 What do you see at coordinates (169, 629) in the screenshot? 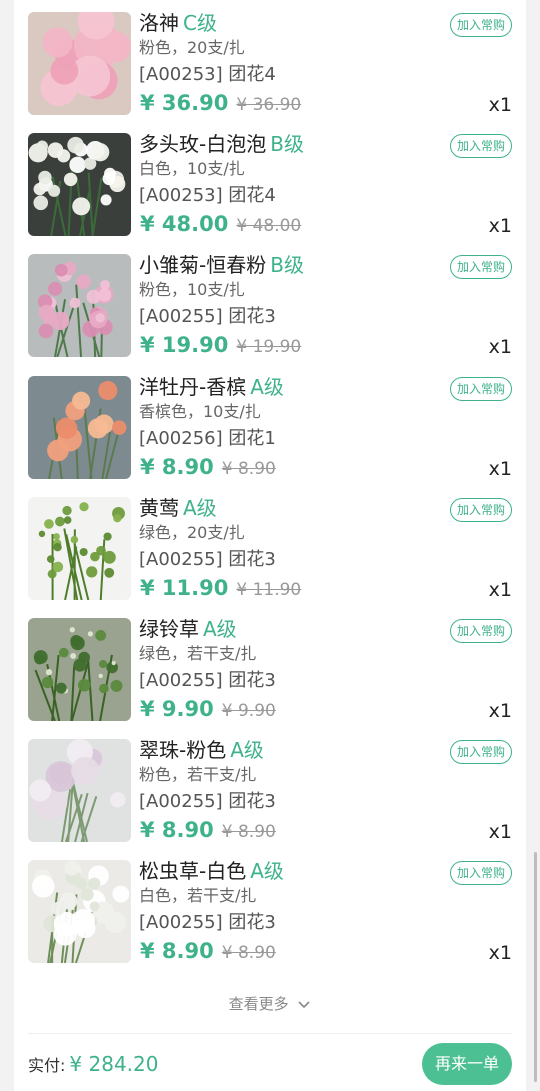
I see `product-title: 绿铃草` at bounding box center [169, 629].